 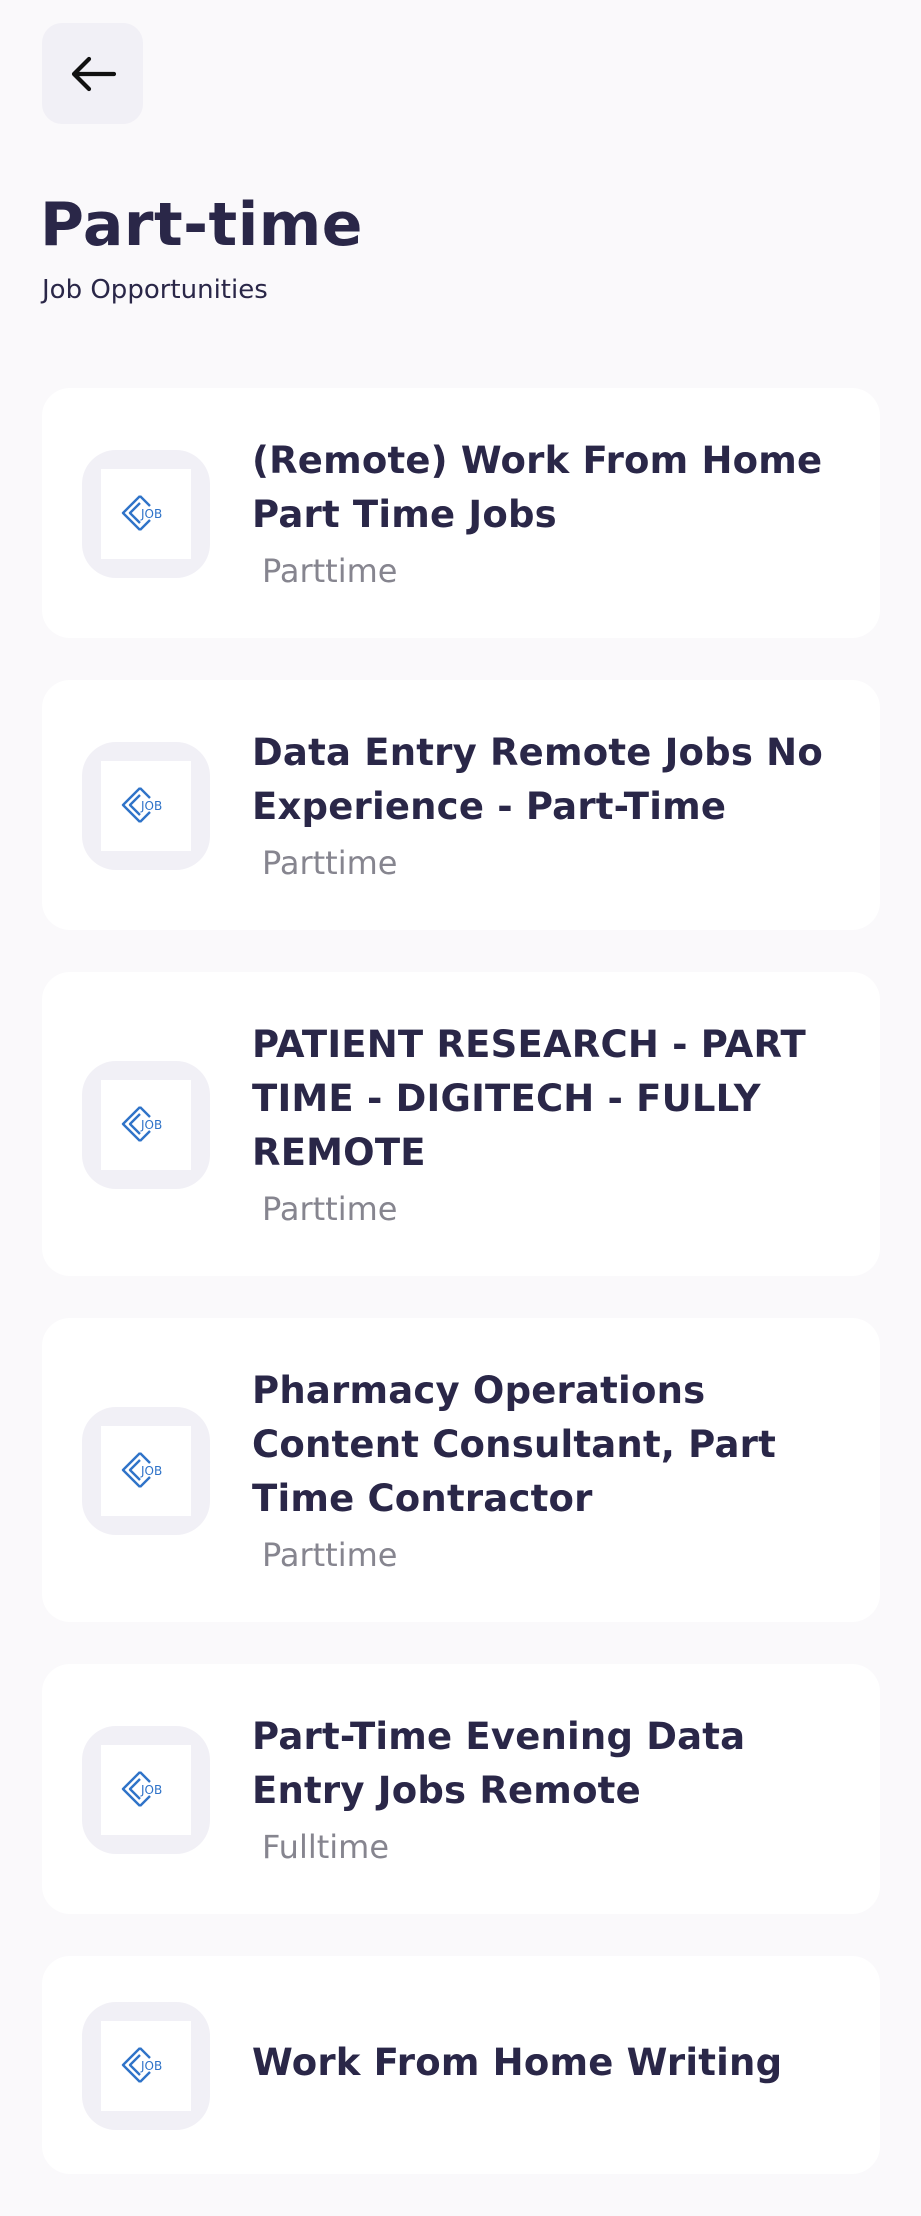 I want to click on job-type: Fulltime, so click(x=326, y=1847).